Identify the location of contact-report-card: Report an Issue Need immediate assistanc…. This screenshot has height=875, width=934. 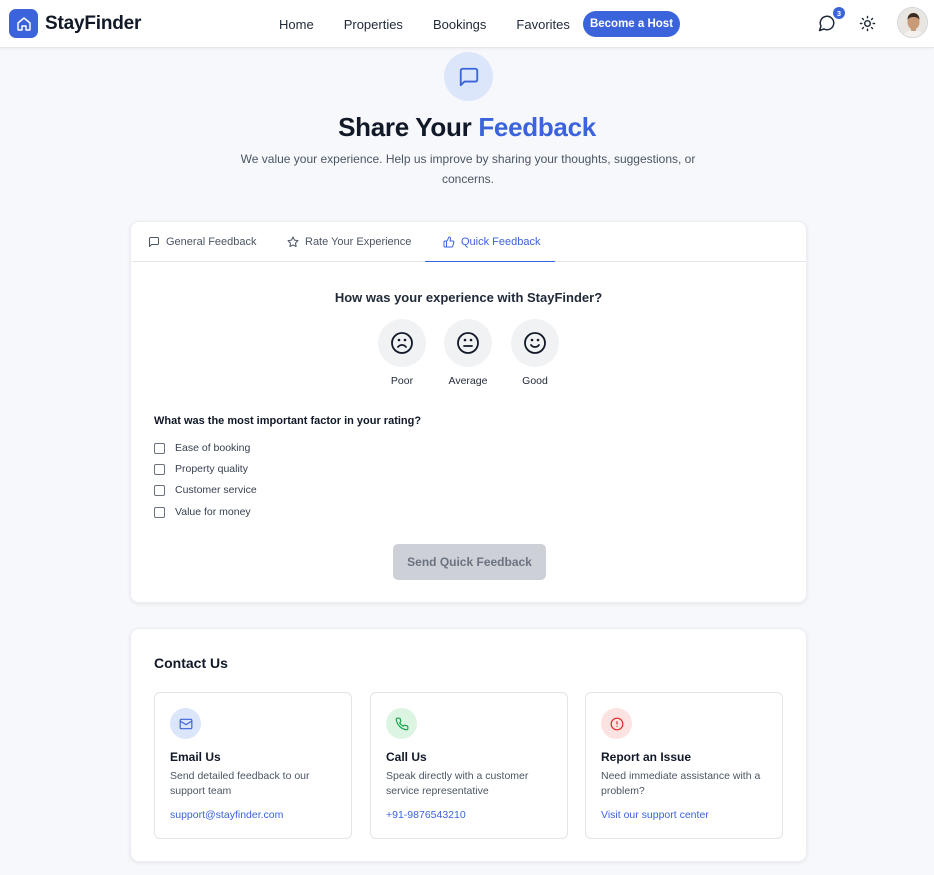
(684, 765).